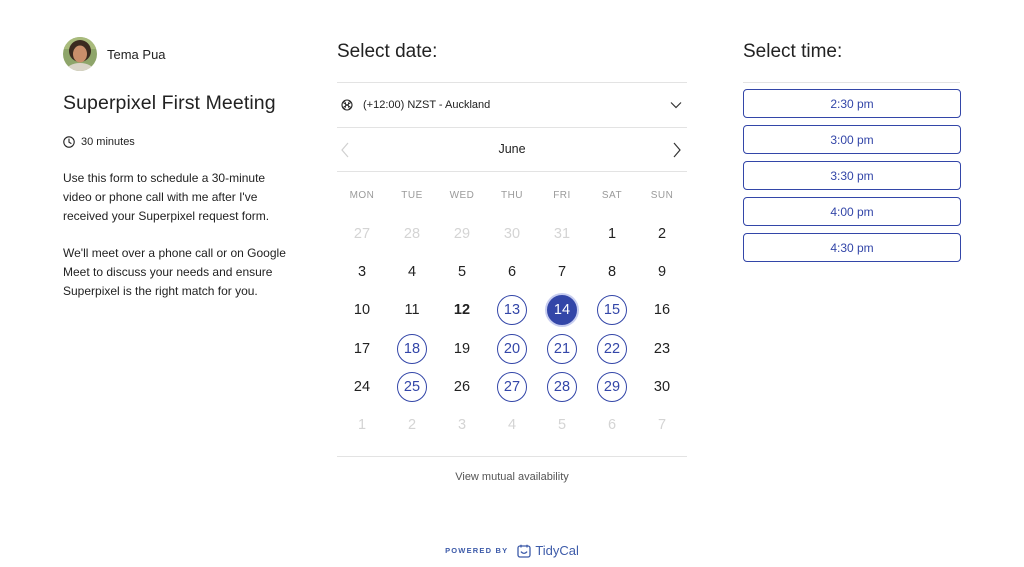 This screenshot has width=1024, height=567. I want to click on calendar-day-label: 19, so click(462, 348).